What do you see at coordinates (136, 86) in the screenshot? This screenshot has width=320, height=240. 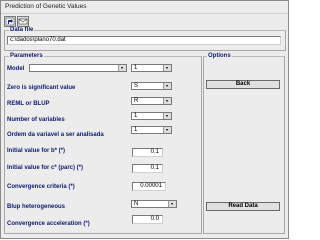 I see `zero-significant-value: S` at bounding box center [136, 86].